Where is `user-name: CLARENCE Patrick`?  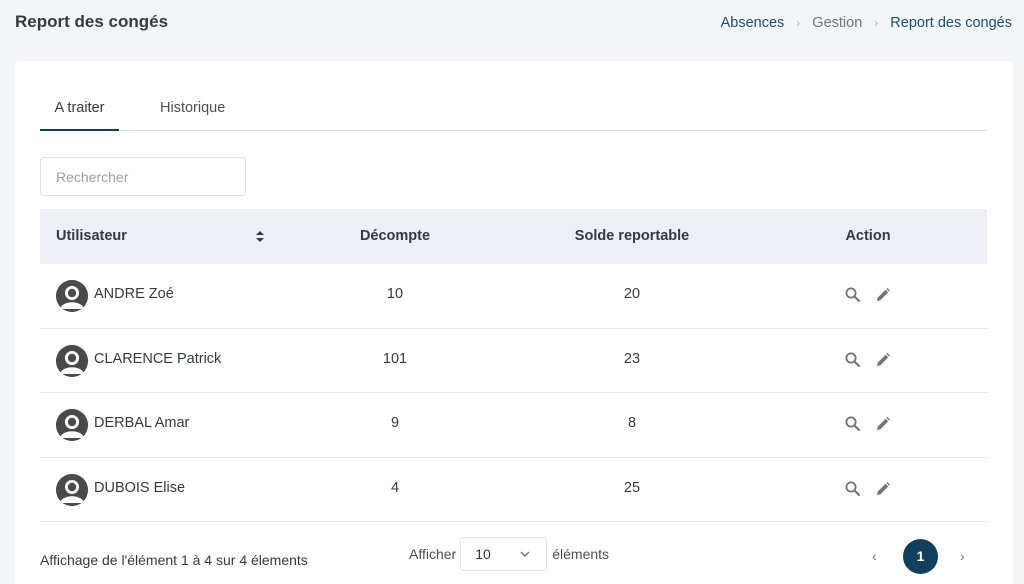
user-name: CLARENCE Patrick is located at coordinates (157, 359).